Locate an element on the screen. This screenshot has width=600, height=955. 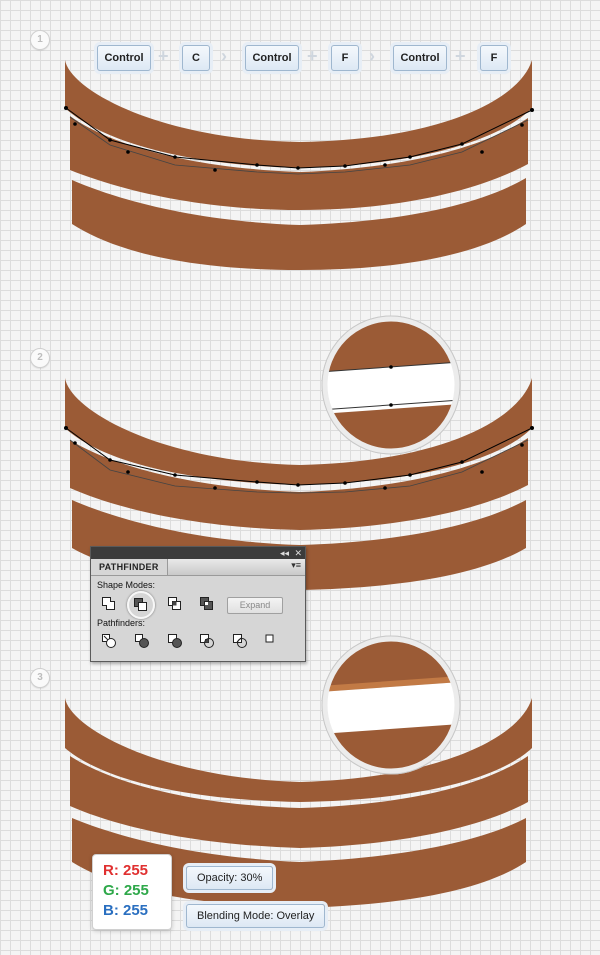
unite-icon is located at coordinates (109, 604).